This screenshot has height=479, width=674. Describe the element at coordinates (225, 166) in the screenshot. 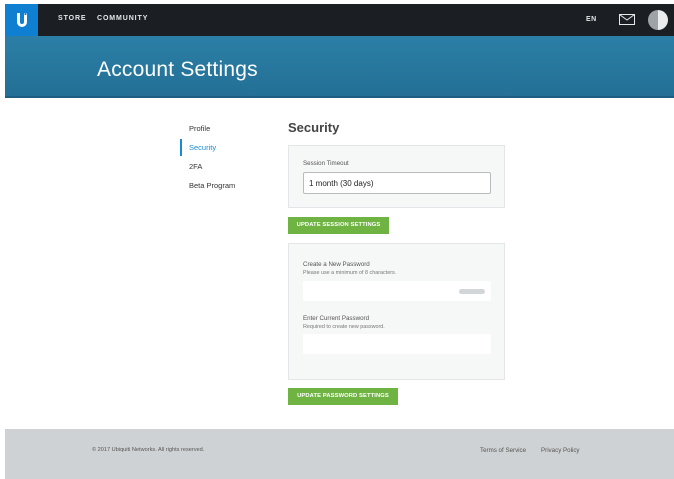

I see `sidebar-item-2fa: 2FA` at that location.